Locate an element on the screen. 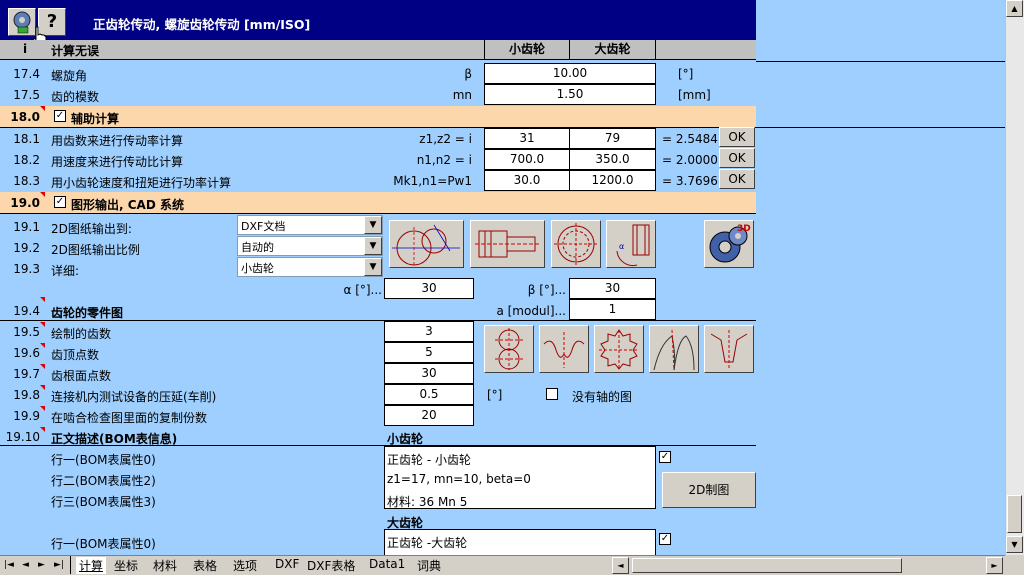  row-label: 2D图纸输出到: is located at coordinates (91, 229).